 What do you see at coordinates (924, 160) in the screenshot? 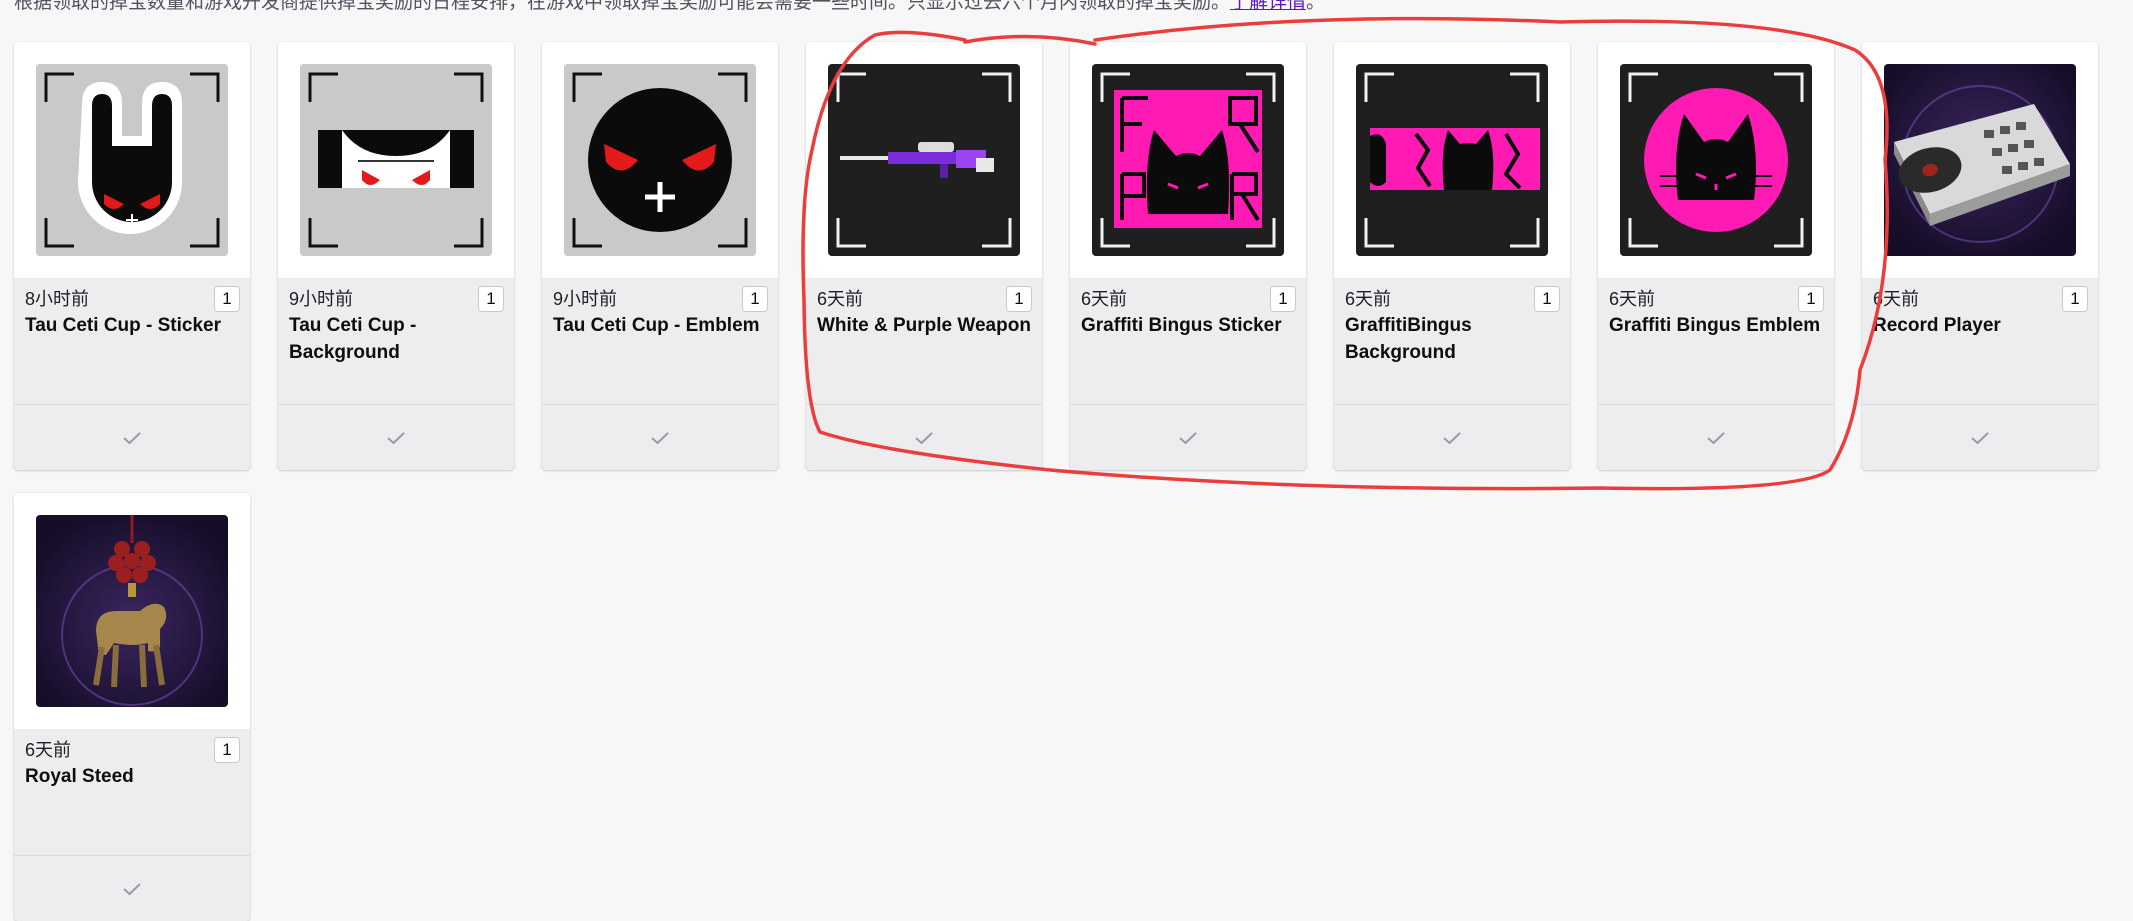
I see `purple-rifle-icon` at bounding box center [924, 160].